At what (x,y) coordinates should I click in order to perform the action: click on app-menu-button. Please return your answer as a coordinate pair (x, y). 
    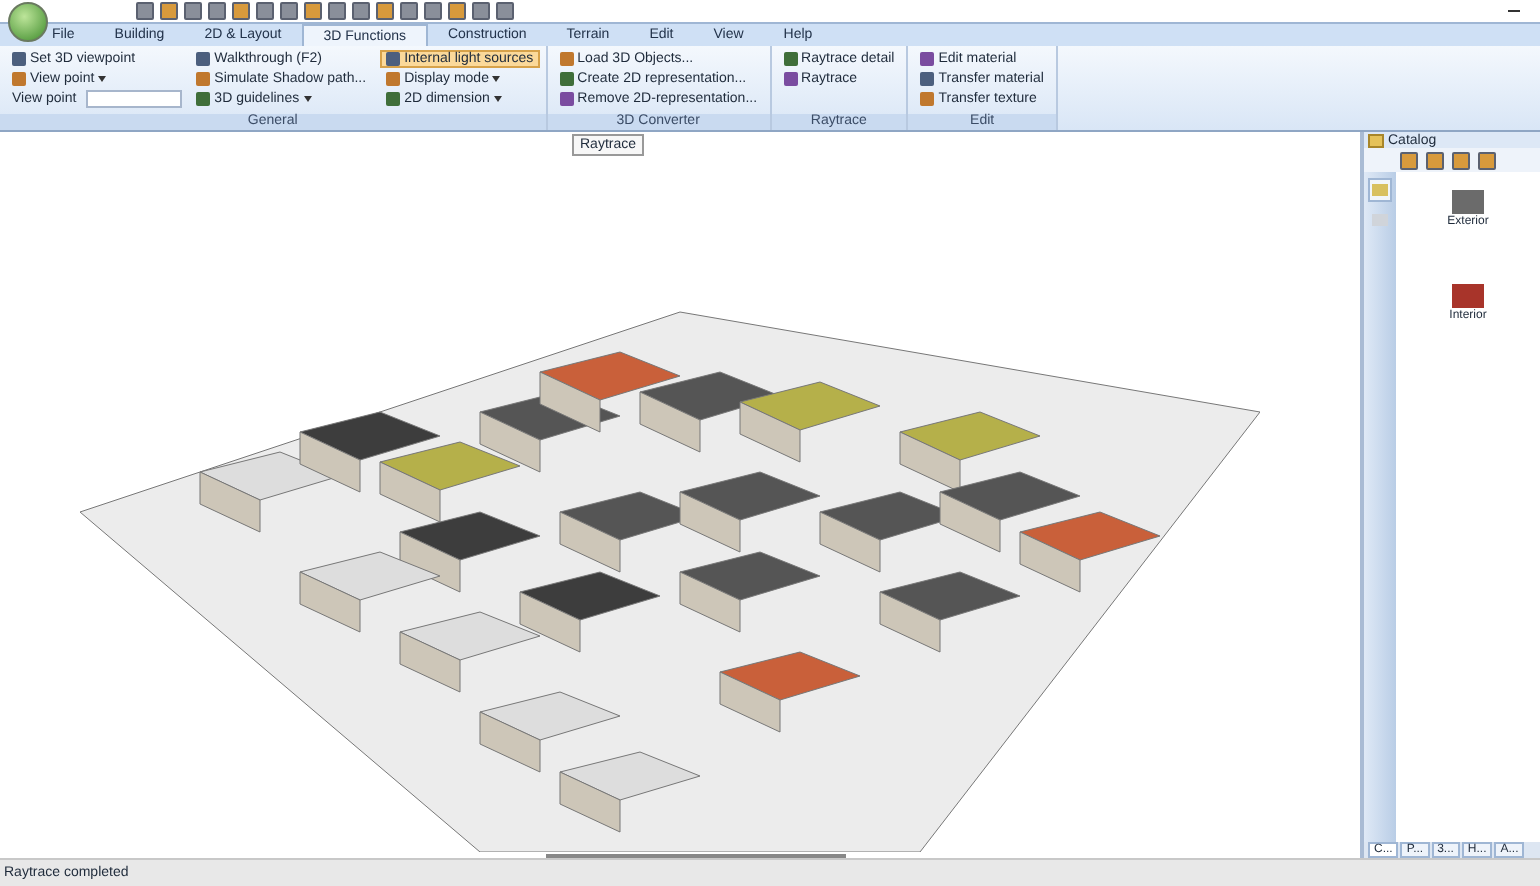
    Looking at the image, I should click on (28, 22).